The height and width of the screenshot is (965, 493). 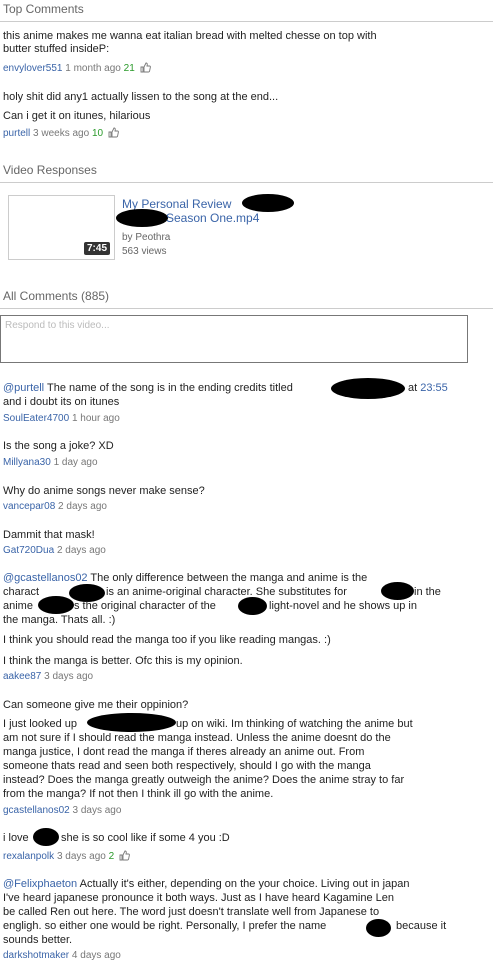 I want to click on comment-author-link: aakee87, so click(x=22, y=676).